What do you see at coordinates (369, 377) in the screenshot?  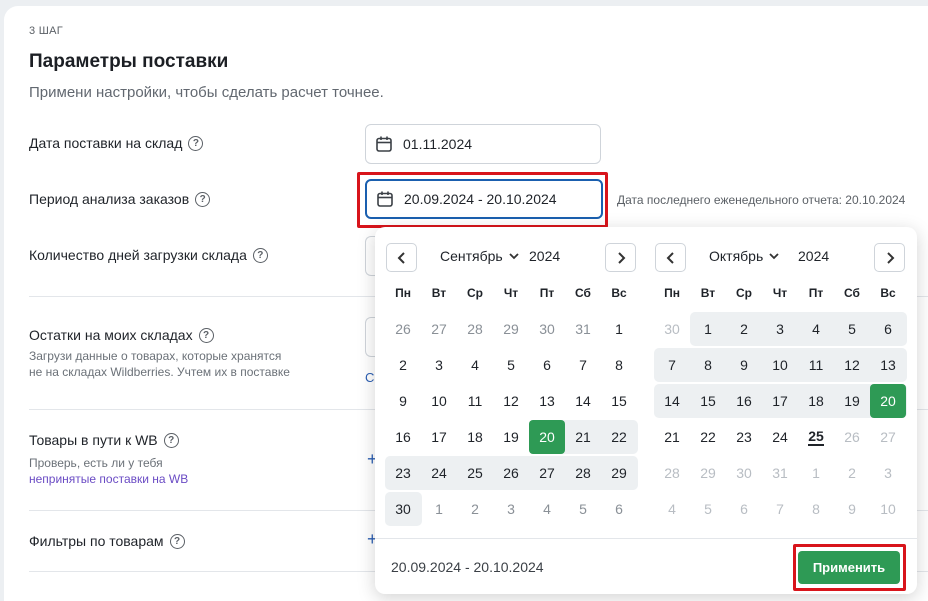 I see `stock-upload-link: С` at bounding box center [369, 377].